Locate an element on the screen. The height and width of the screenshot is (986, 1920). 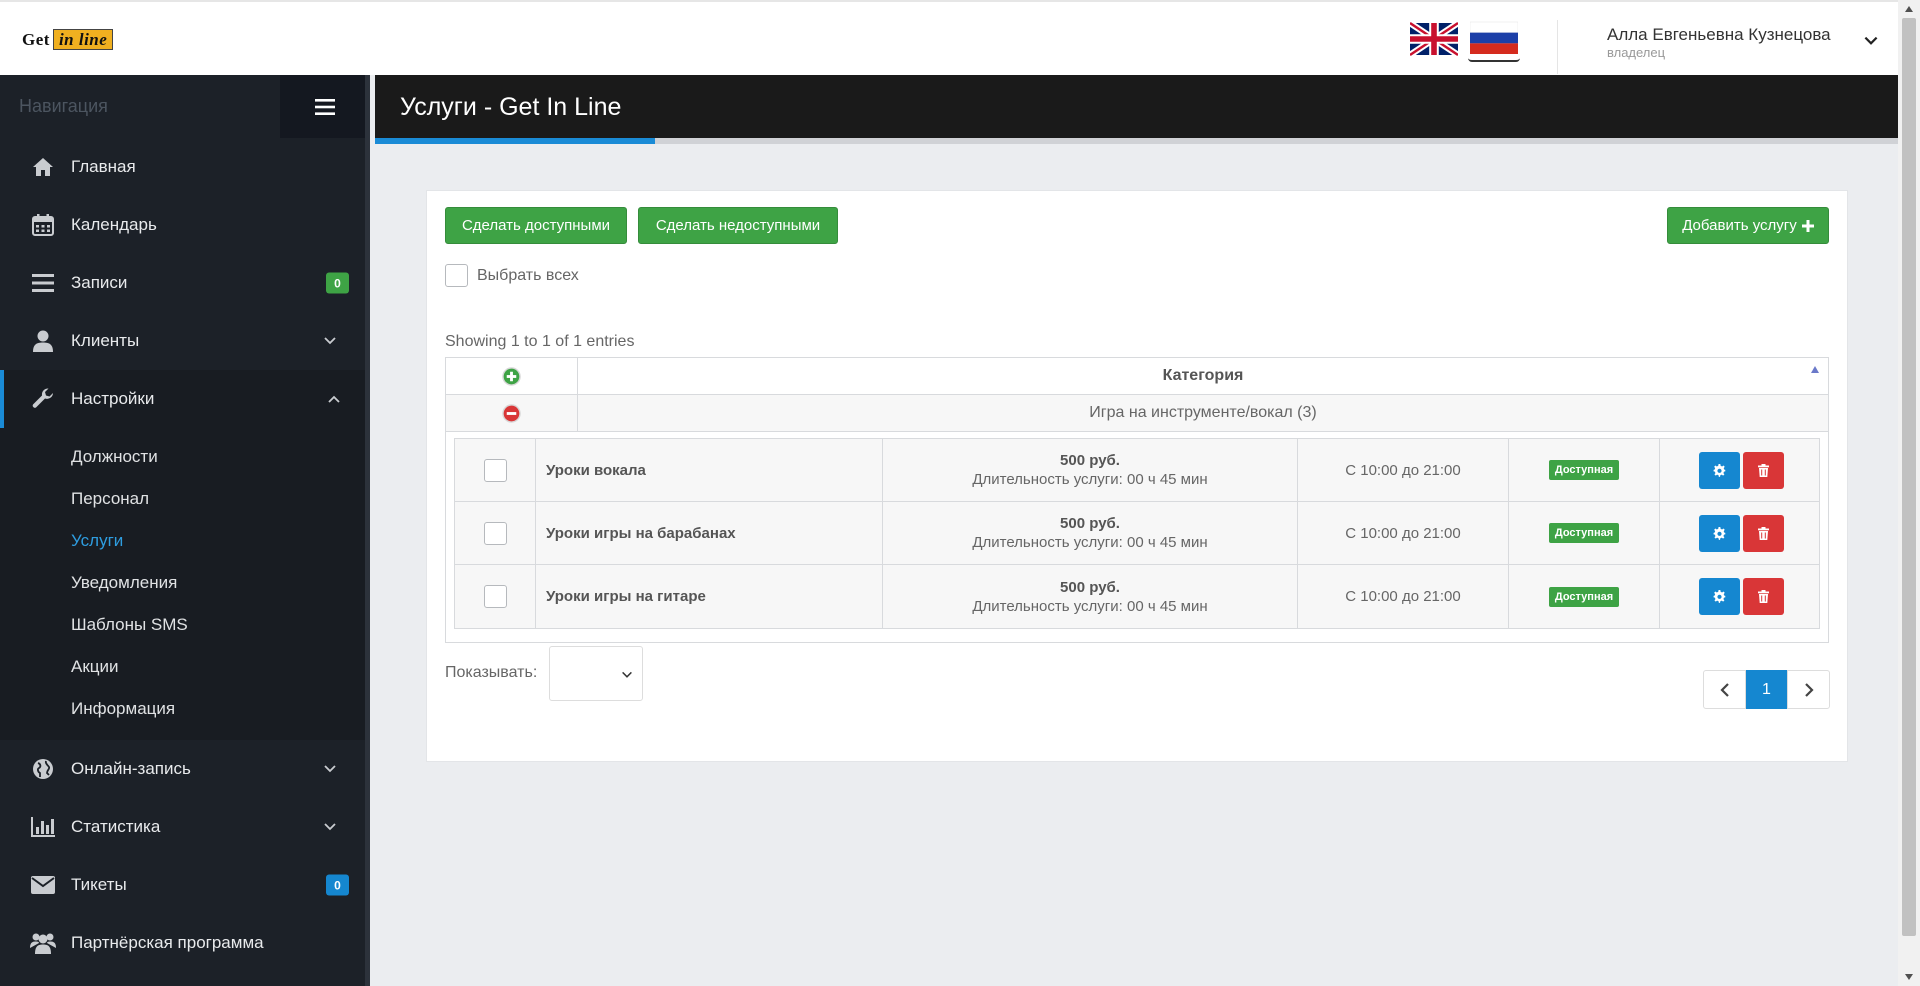
page-header: Услуги - Get In Line is located at coordinates (1136, 106).